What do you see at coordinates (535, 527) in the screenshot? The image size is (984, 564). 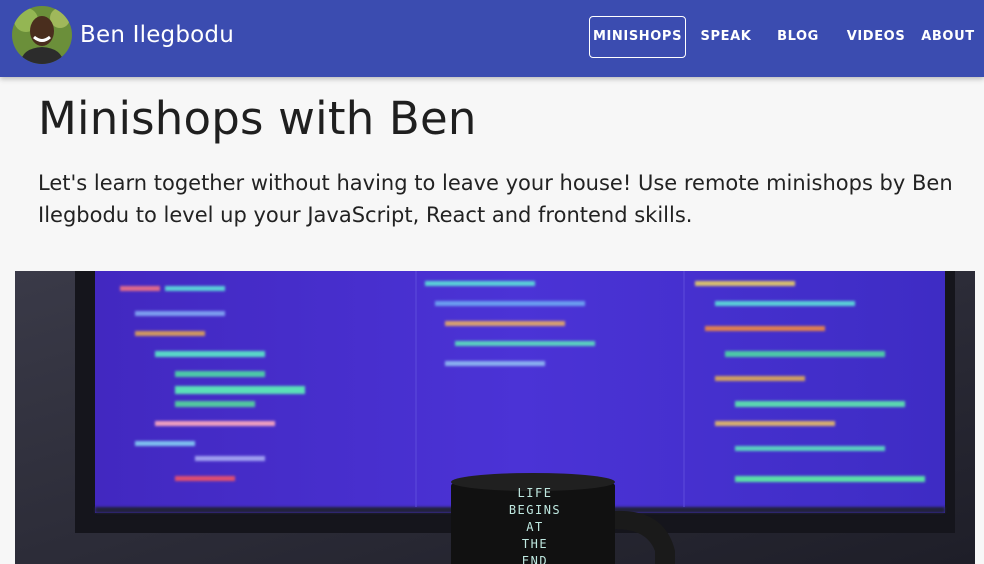 I see `mug-text-line: AT` at bounding box center [535, 527].